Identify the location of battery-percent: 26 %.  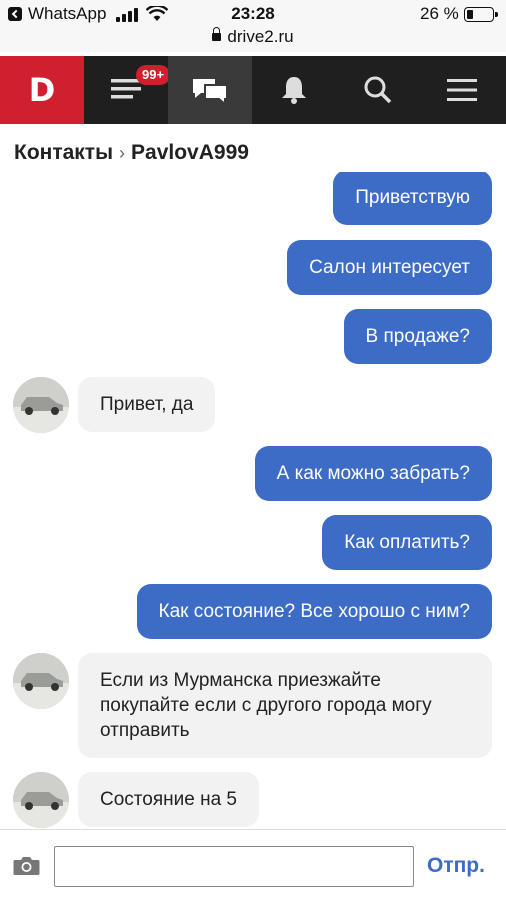
(439, 13).